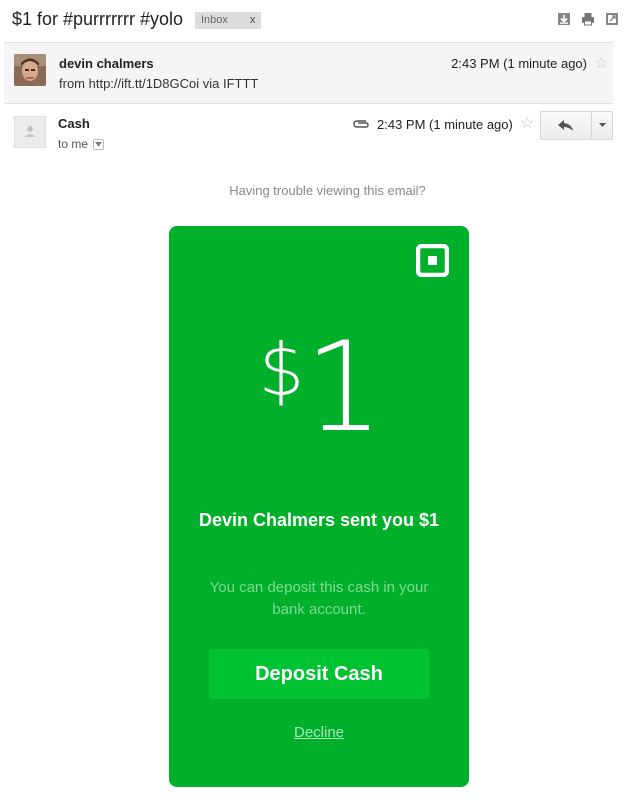 Image resolution: width=635 pixels, height=800 pixels. I want to click on payment-headline: Devin Chalmers sent you $1, so click(319, 520).